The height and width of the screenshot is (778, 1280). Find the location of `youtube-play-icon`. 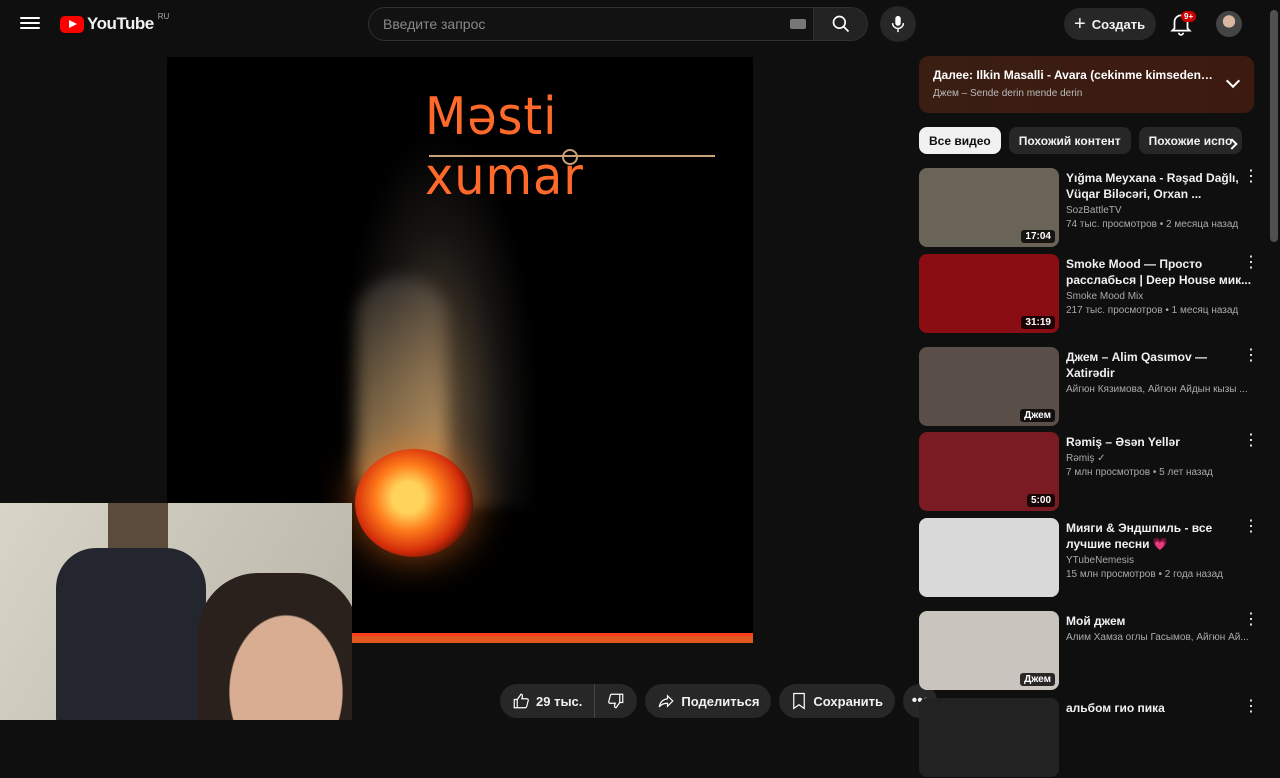

youtube-play-icon is located at coordinates (72, 24).